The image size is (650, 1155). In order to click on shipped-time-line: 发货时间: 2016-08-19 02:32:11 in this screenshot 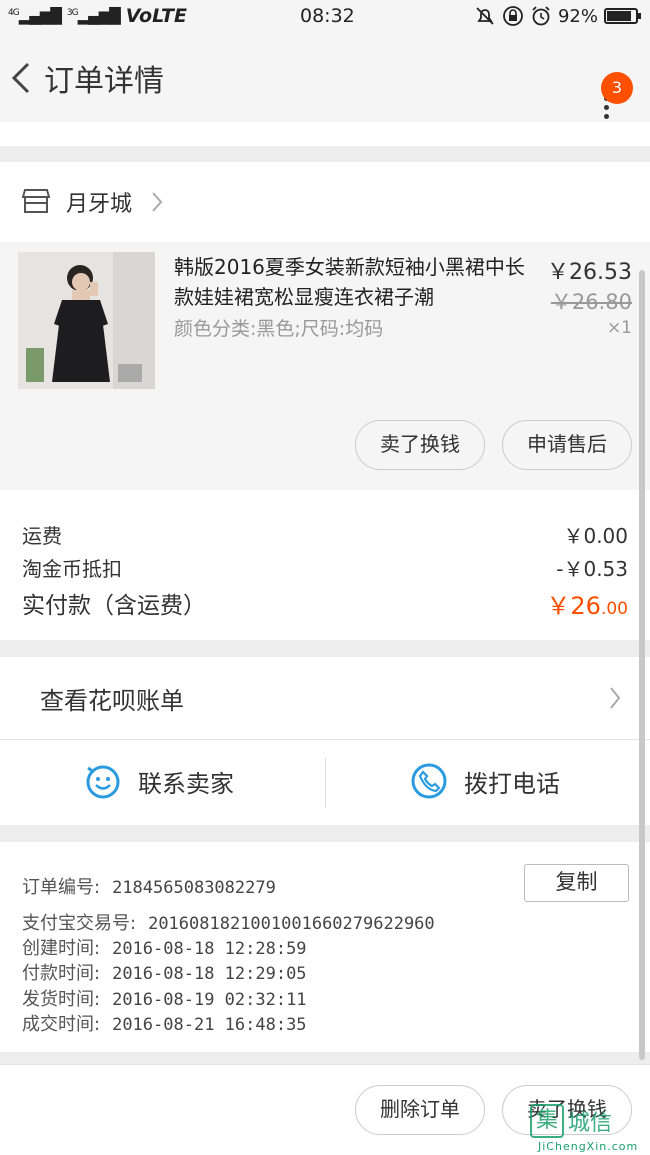, I will do `click(164, 999)`.